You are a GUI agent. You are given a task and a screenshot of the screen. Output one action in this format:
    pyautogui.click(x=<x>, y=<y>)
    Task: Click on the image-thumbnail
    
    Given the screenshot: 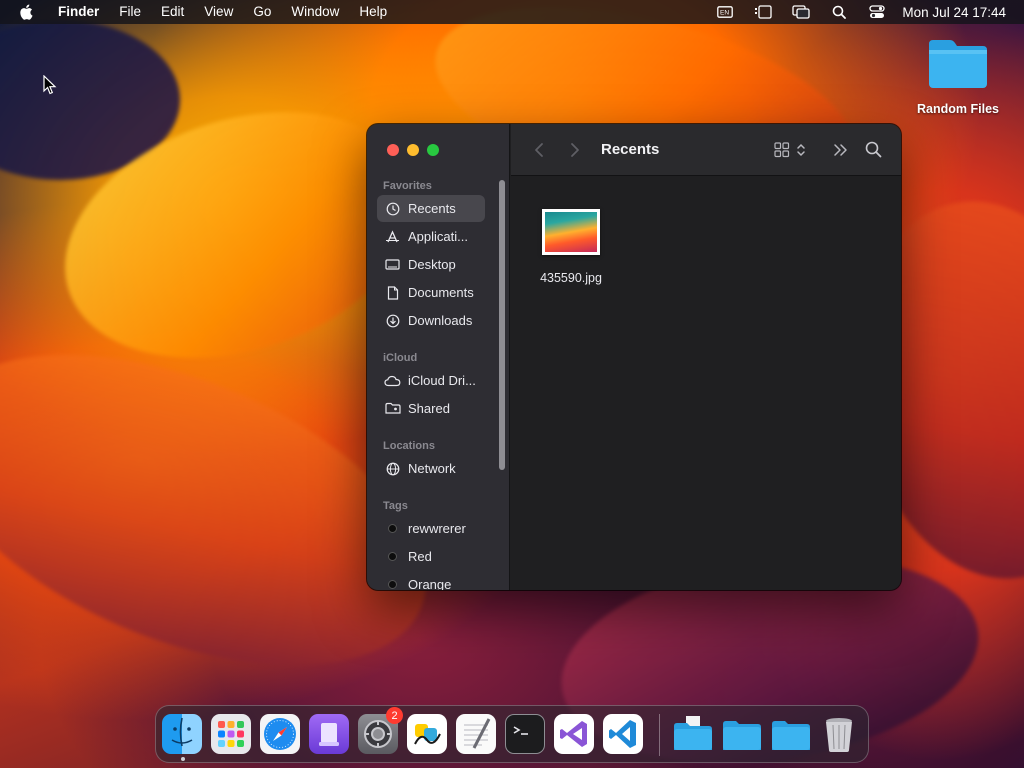 What is the action you would take?
    pyautogui.click(x=571, y=232)
    